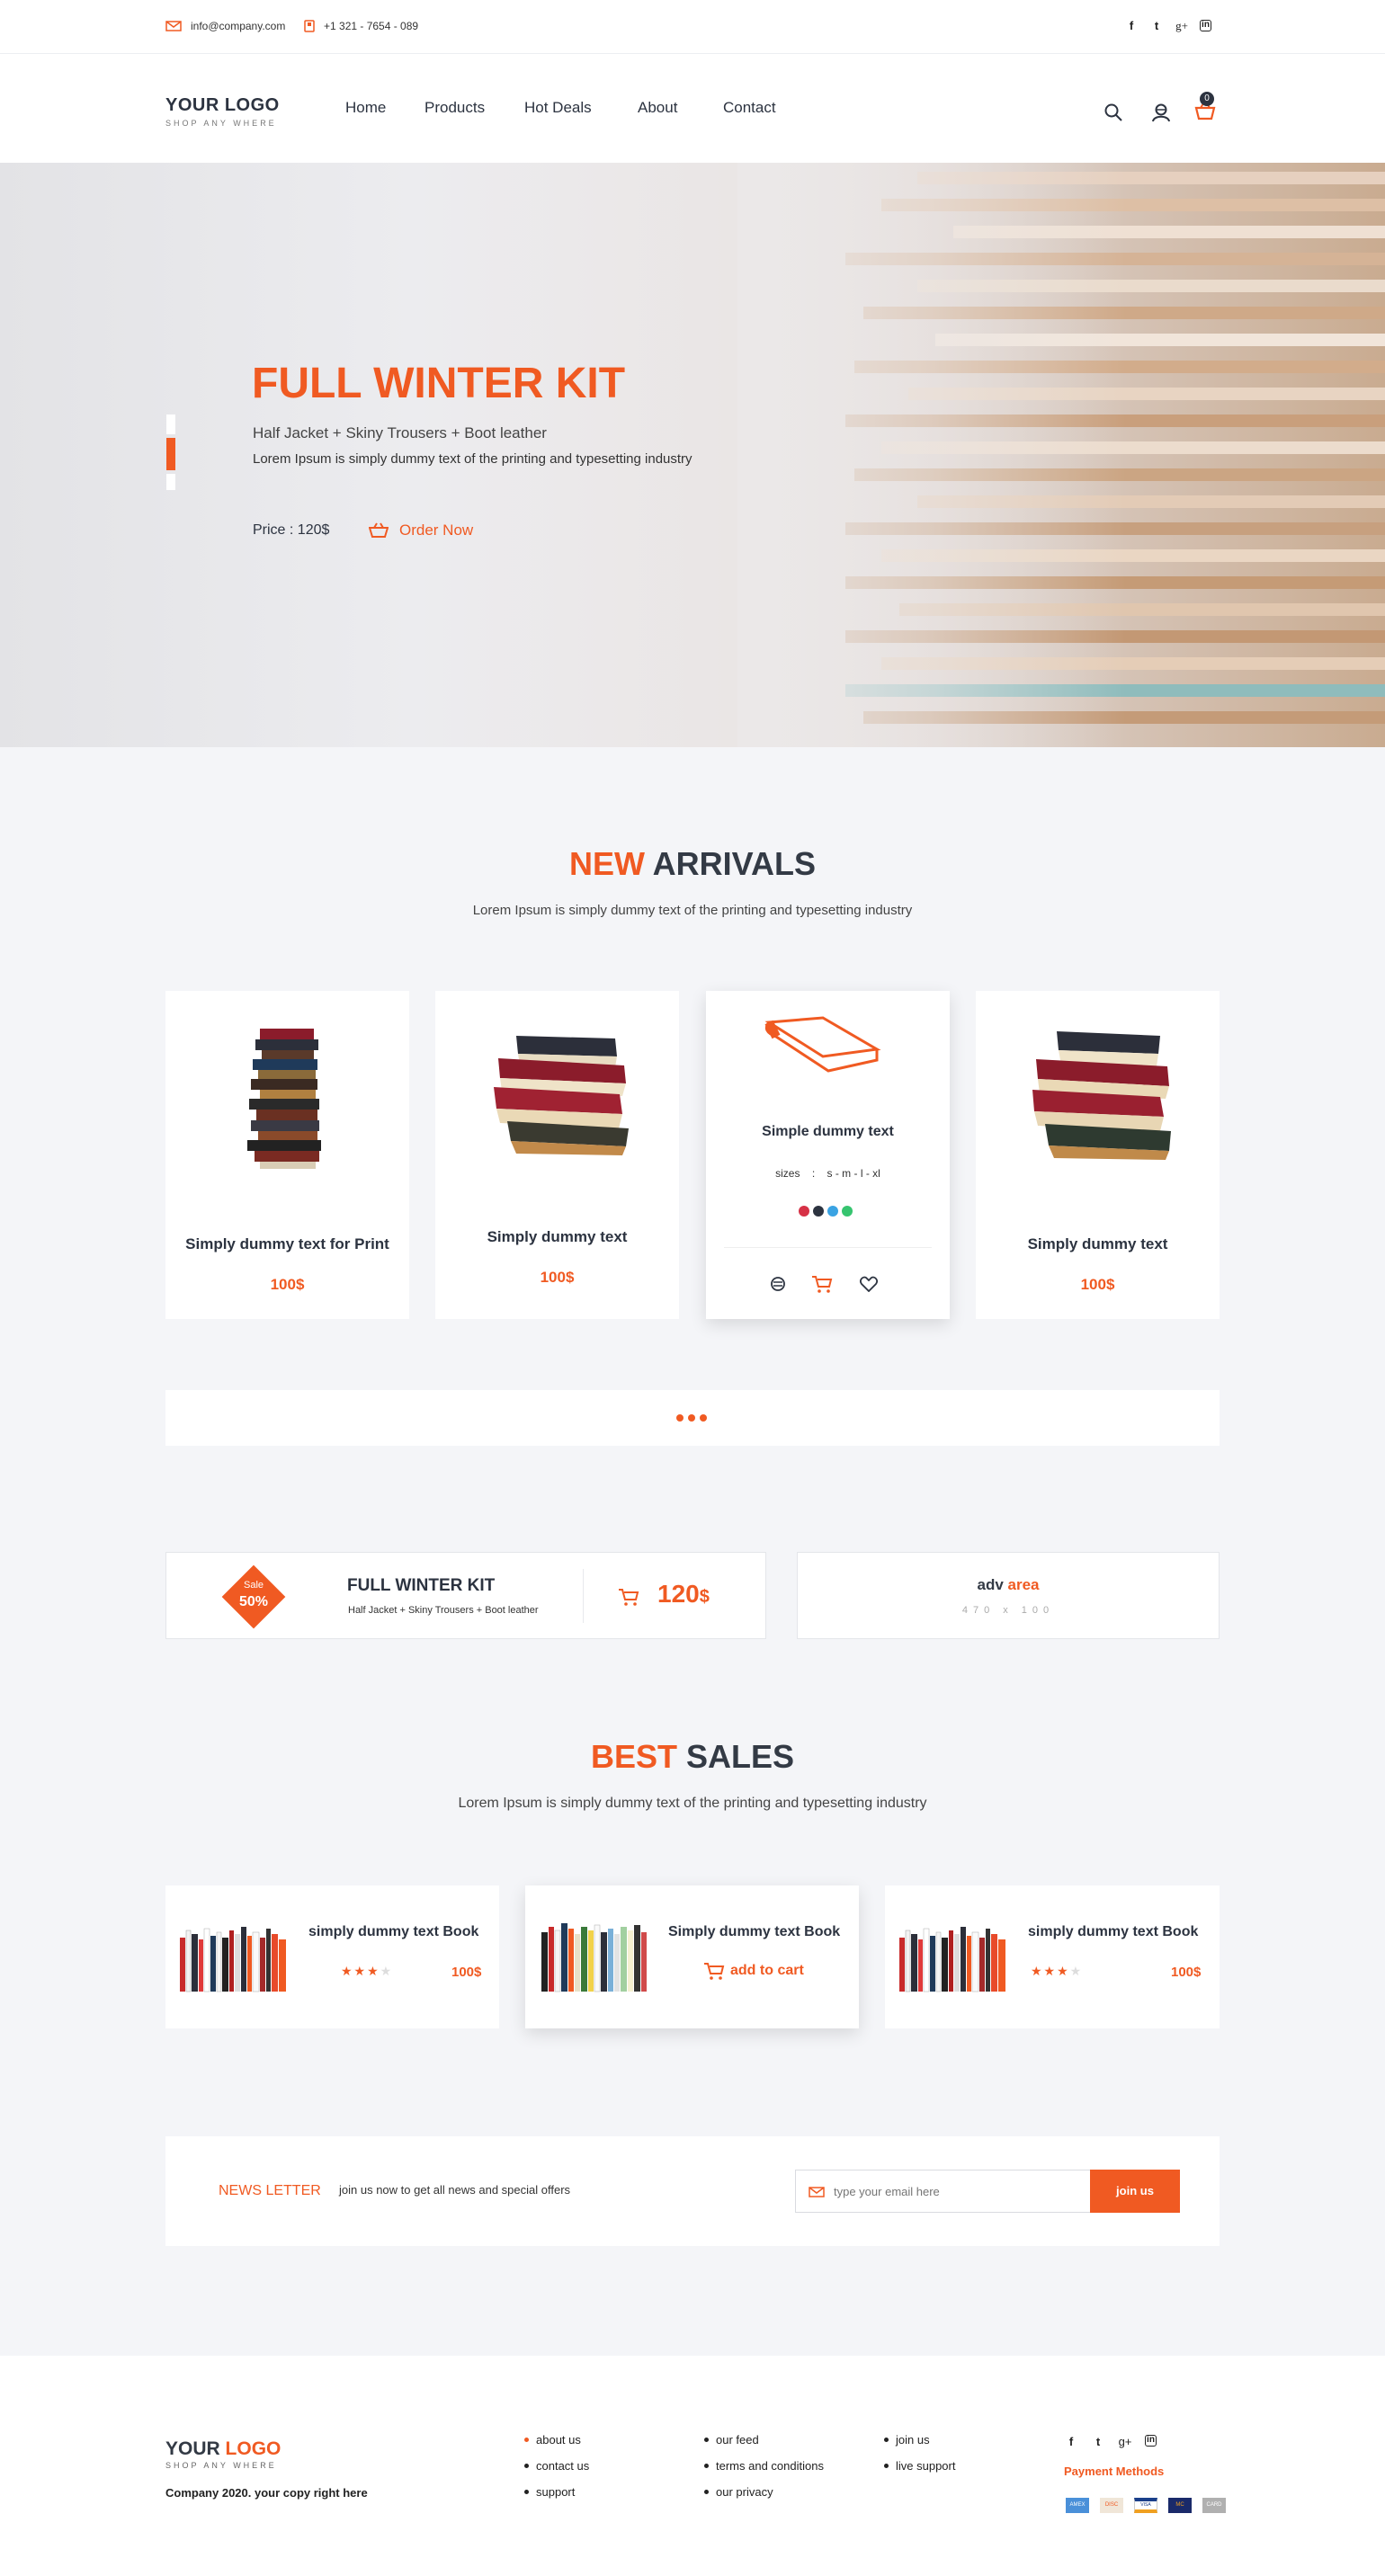 This screenshot has height=2576, width=1385. I want to click on hero-books-image, so click(1061, 455).